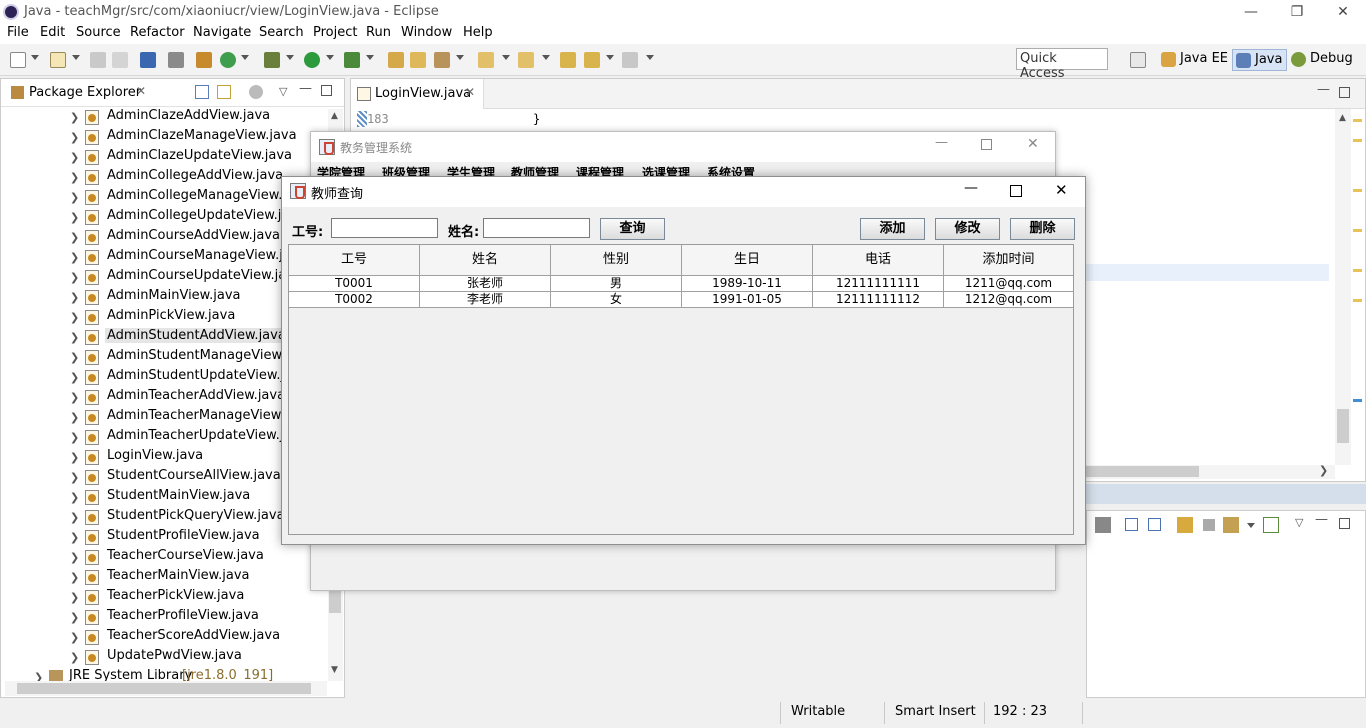 Image resolution: width=1366 pixels, height=728 pixels. What do you see at coordinates (166, 157) in the screenshot?
I see `tree-item: ❯ AdminClazeUpdateView.java` at bounding box center [166, 157].